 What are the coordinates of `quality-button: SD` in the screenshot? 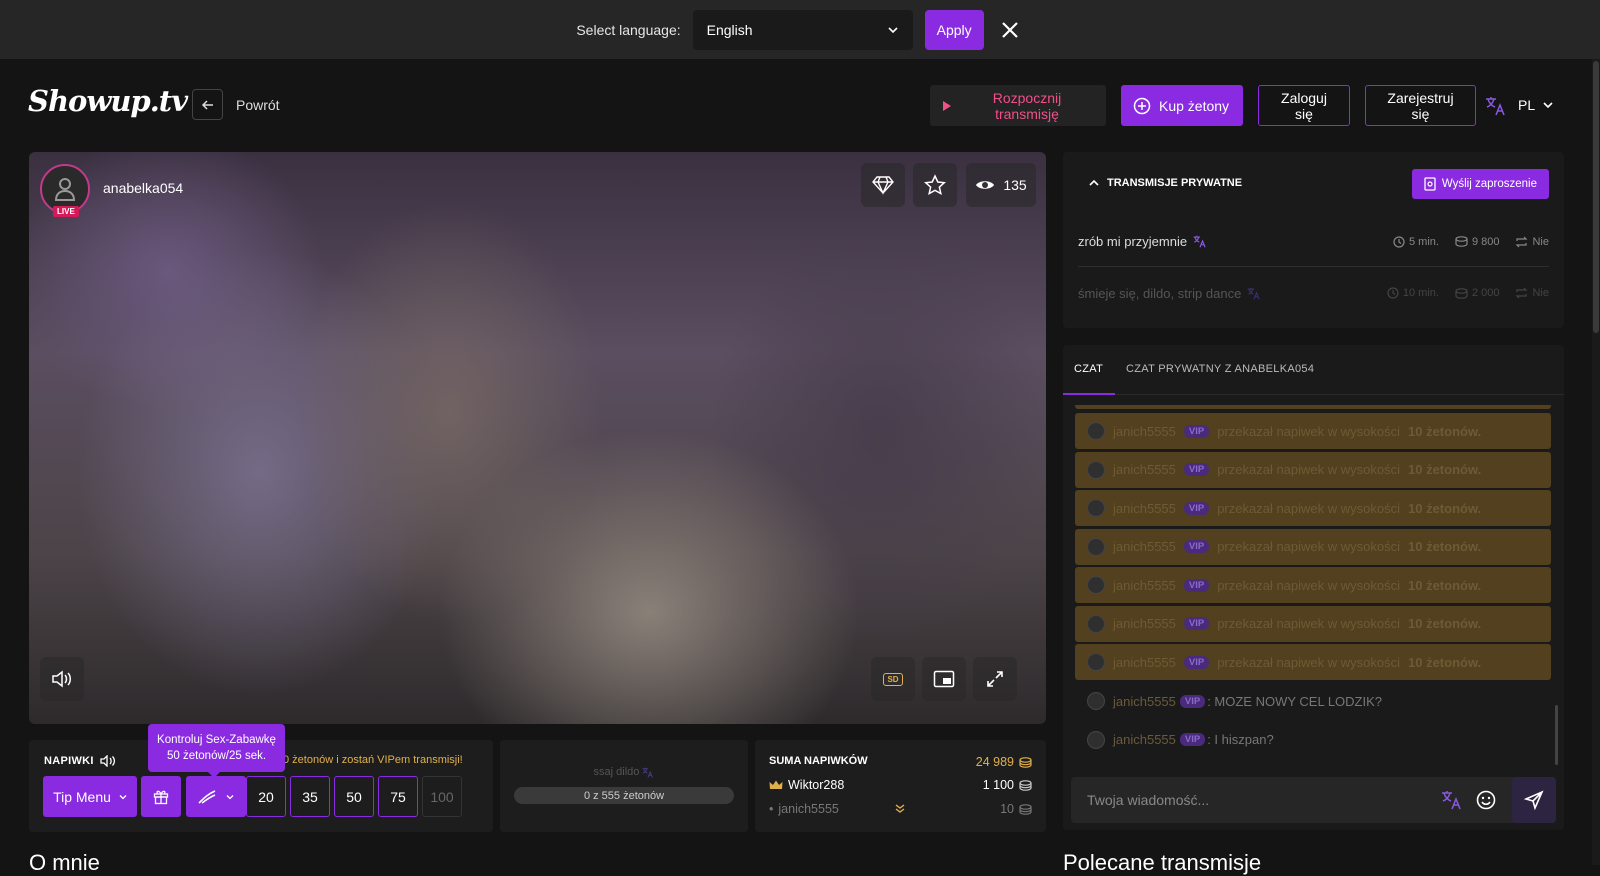 It's located at (893, 679).